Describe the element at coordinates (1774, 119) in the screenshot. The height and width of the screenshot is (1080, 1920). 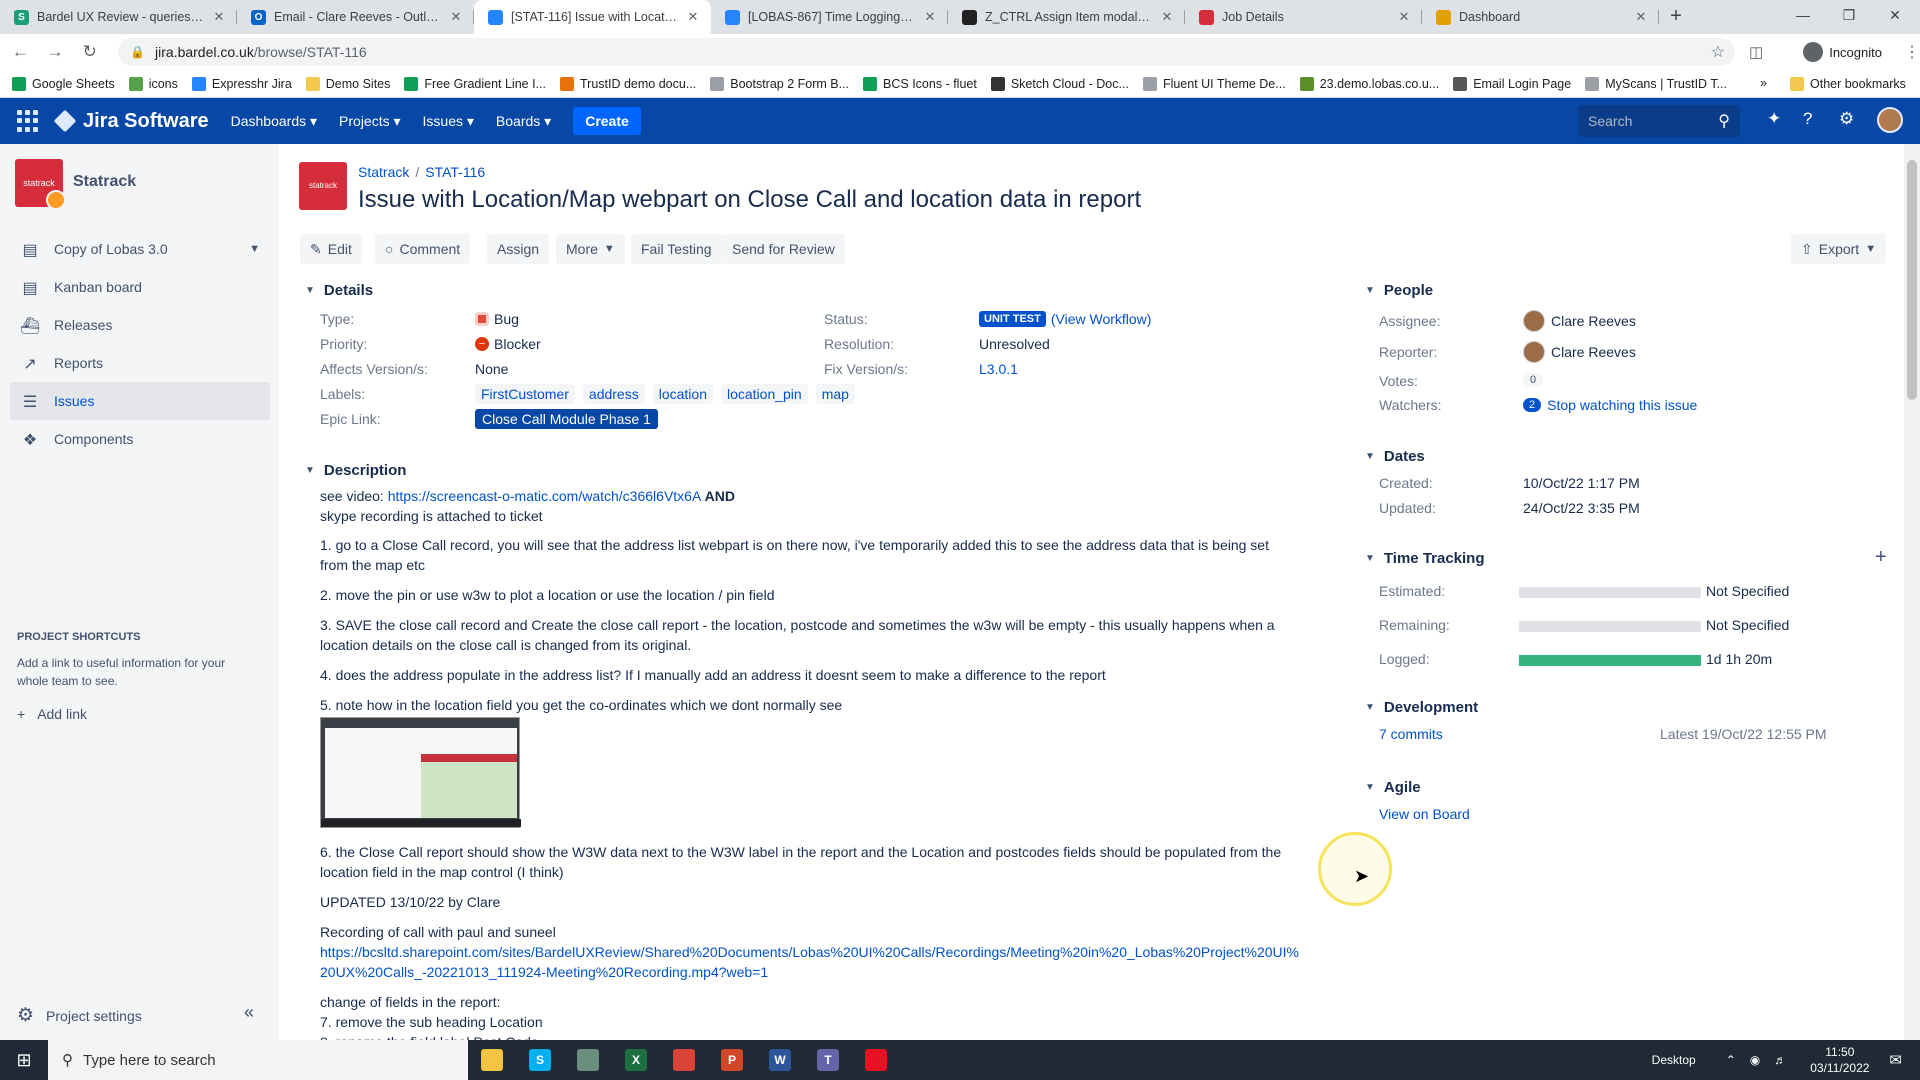
I see `notifications-icon: ✦` at that location.